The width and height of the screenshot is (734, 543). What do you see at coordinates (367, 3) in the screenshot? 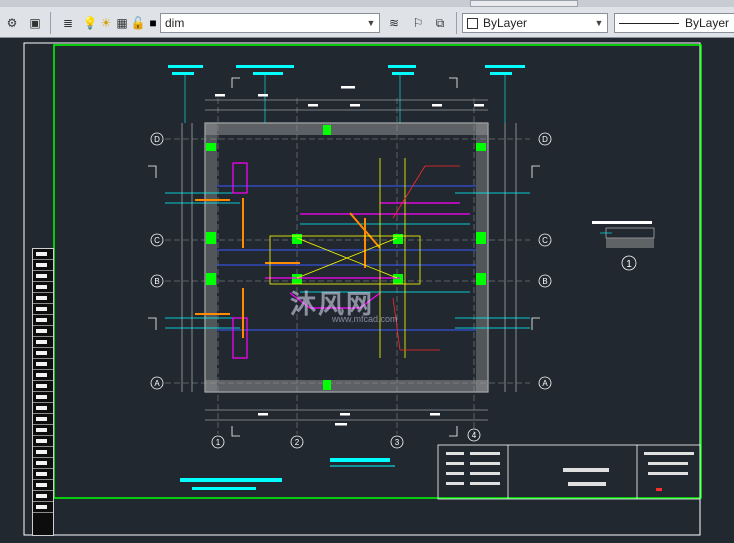
I see `title-tab-strip` at bounding box center [367, 3].